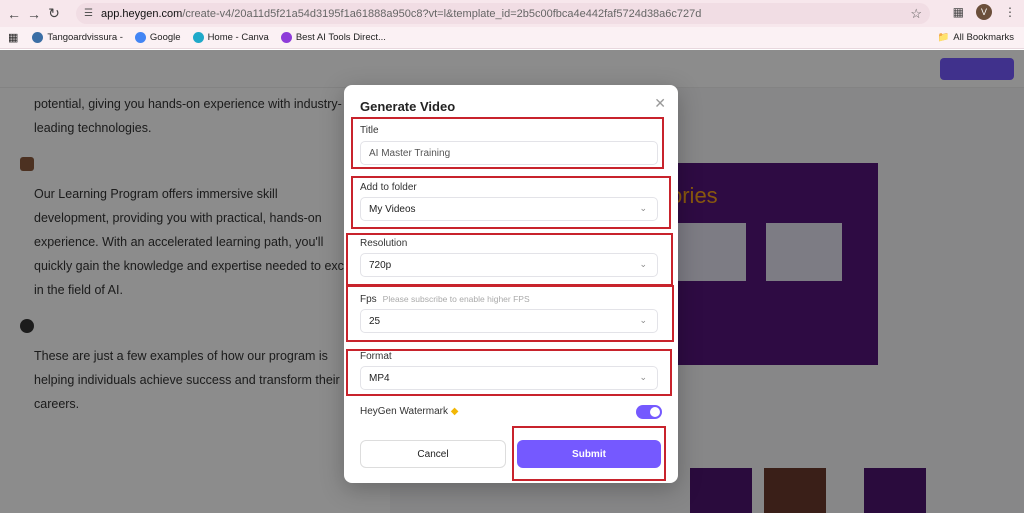 The height and width of the screenshot is (513, 1024). What do you see at coordinates (408, 106) in the screenshot?
I see `dialog-title: Generate Video` at bounding box center [408, 106].